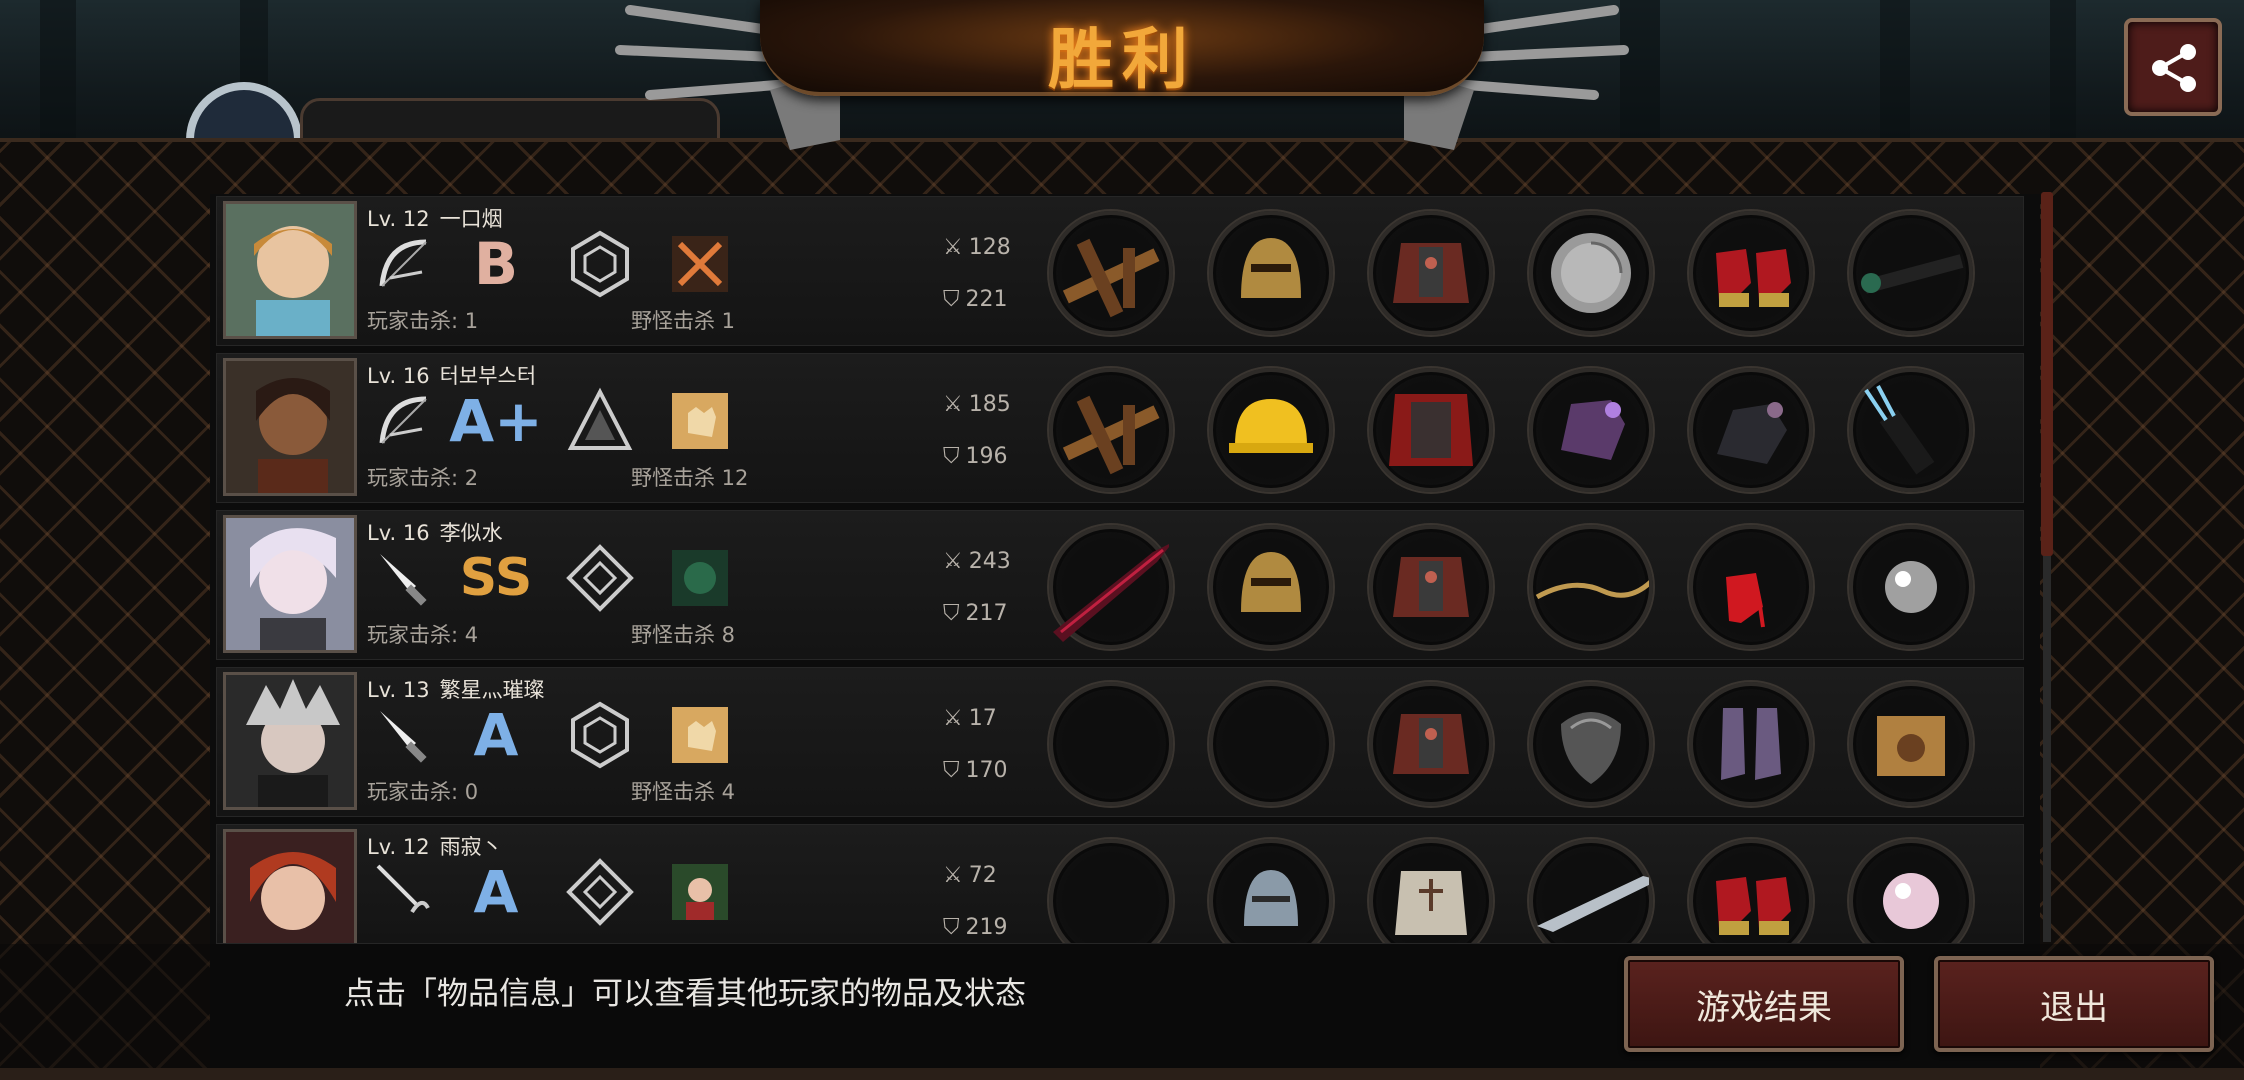 This screenshot has width=2244, height=1080. What do you see at coordinates (1751, 430) in the screenshot?
I see `dark-gauntlet-icon` at bounding box center [1751, 430].